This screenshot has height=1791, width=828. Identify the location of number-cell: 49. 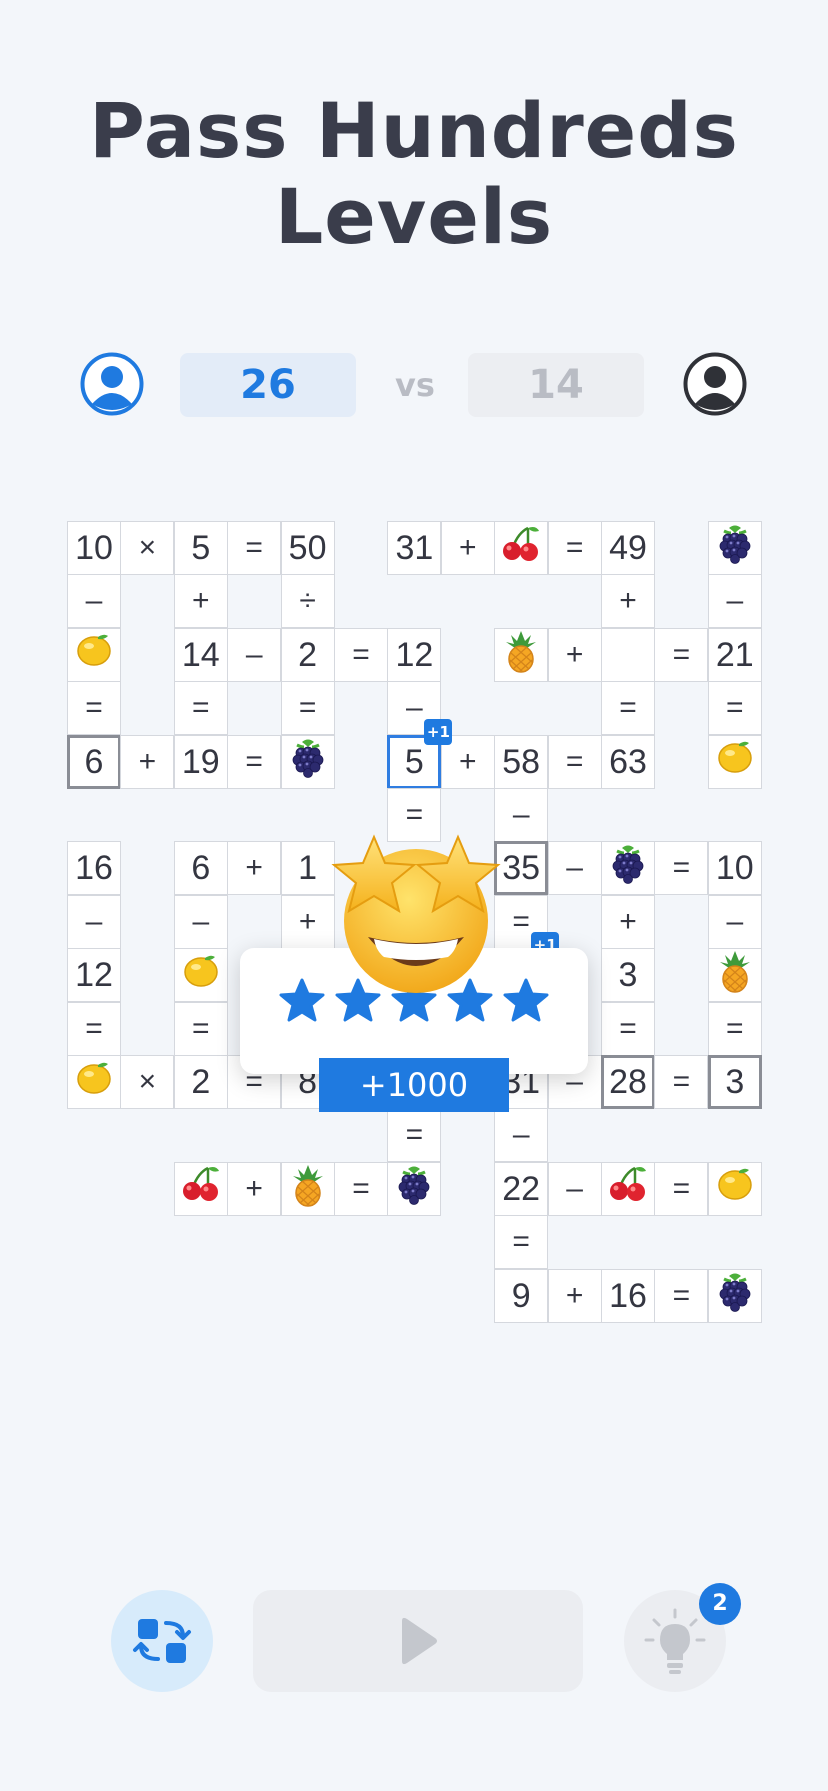
(628, 548).